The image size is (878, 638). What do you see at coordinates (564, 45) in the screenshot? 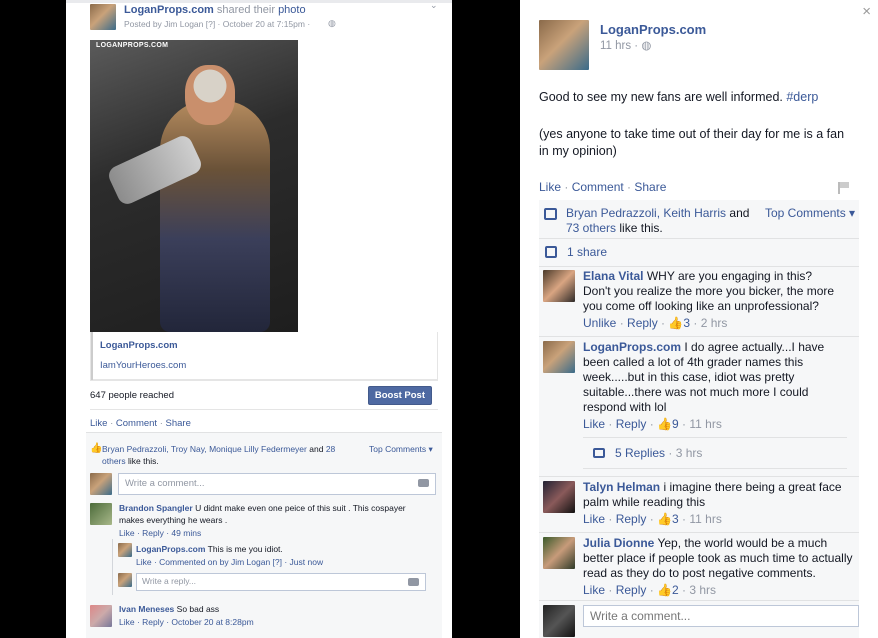
I see `page-avatar-large` at bounding box center [564, 45].